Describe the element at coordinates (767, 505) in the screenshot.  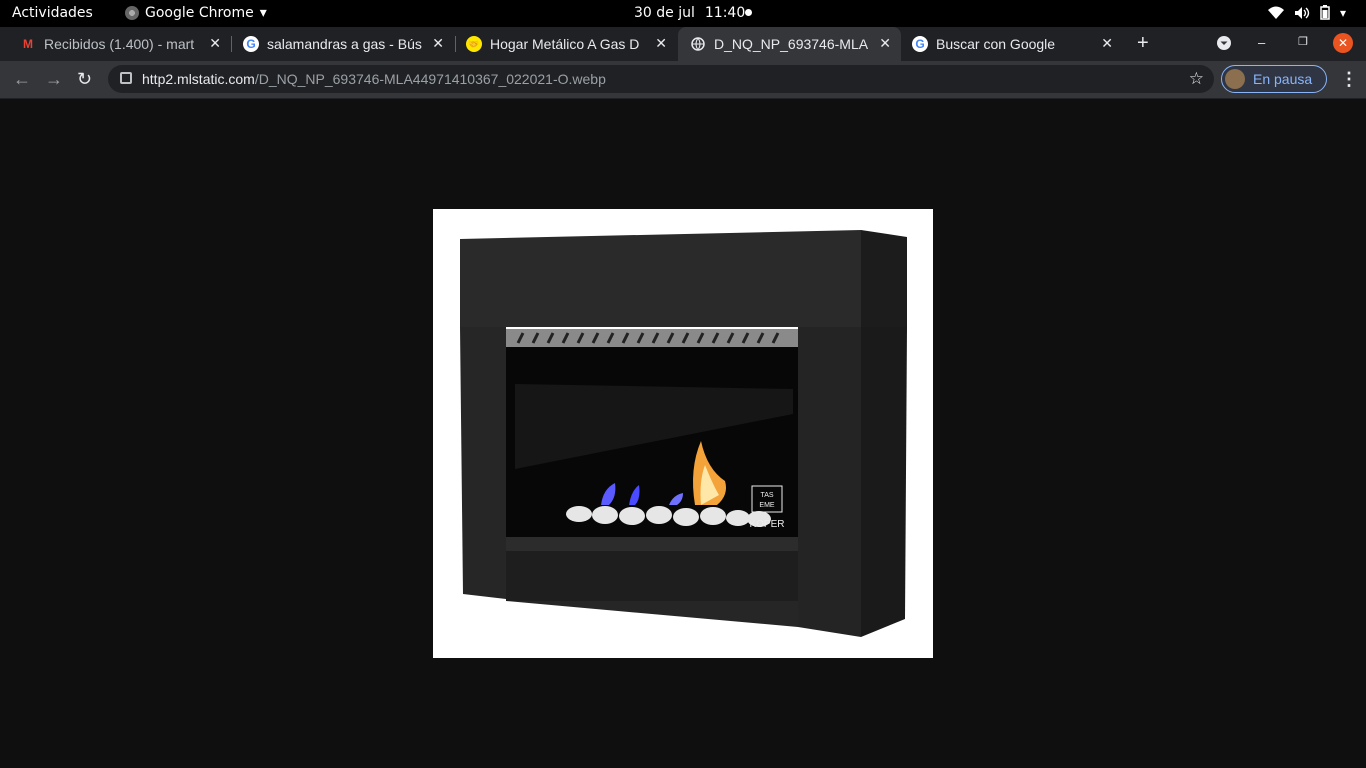
I see `brand-line-2: EME` at that location.